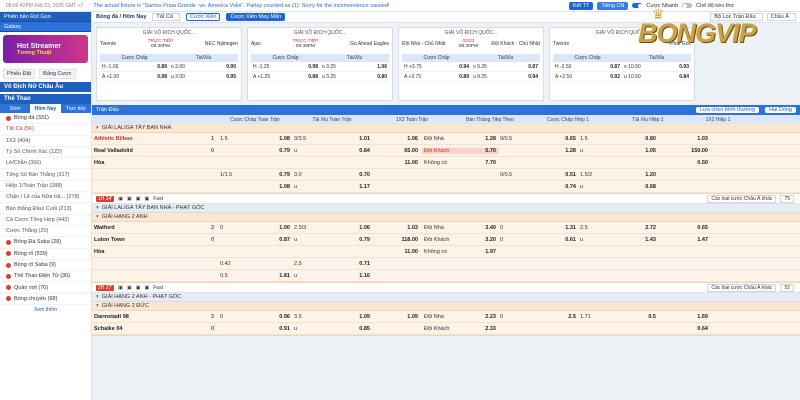 Image resolution: width=800 pixels, height=400 pixels. What do you see at coordinates (446, 297) in the screenshot?
I see `league-row: ▾ GIẢI HẠNG 2 ANH - PHẠT GÓC` at bounding box center [446, 297].